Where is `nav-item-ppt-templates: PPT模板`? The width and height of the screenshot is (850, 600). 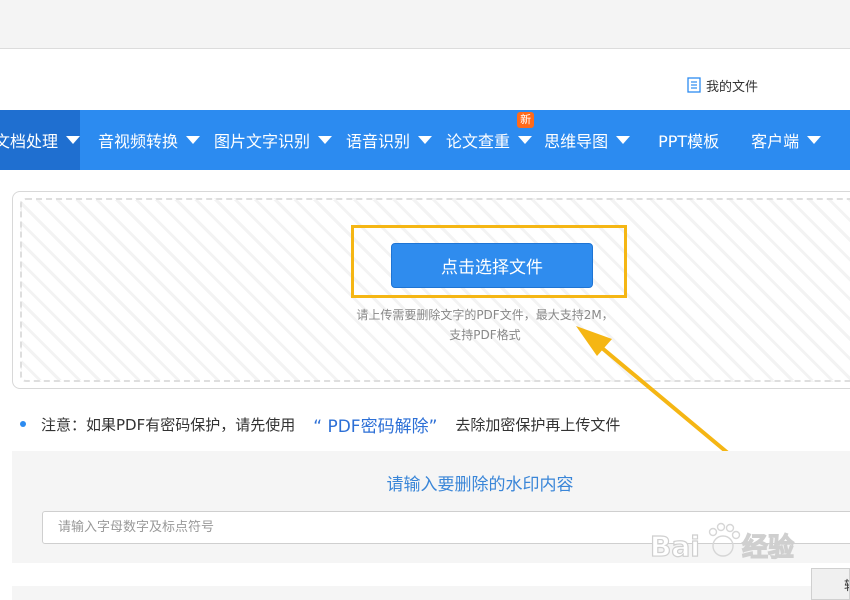 nav-item-ppt-templates: PPT模板 is located at coordinates (688, 140).